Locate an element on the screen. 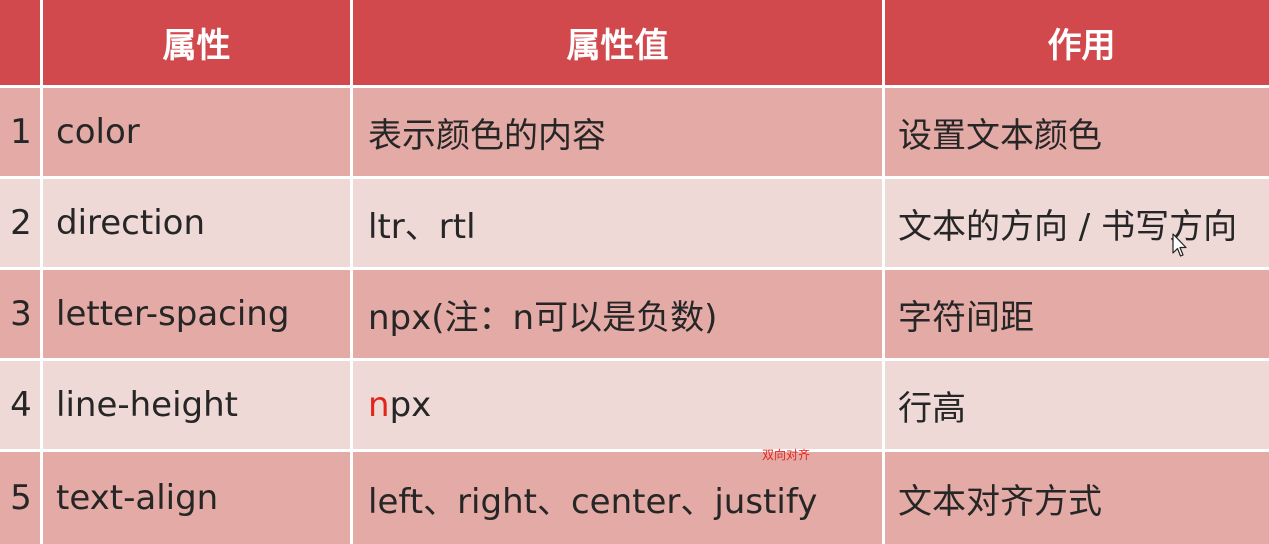  usage-cell: 设置文本颜色 is located at coordinates (1077, 132).